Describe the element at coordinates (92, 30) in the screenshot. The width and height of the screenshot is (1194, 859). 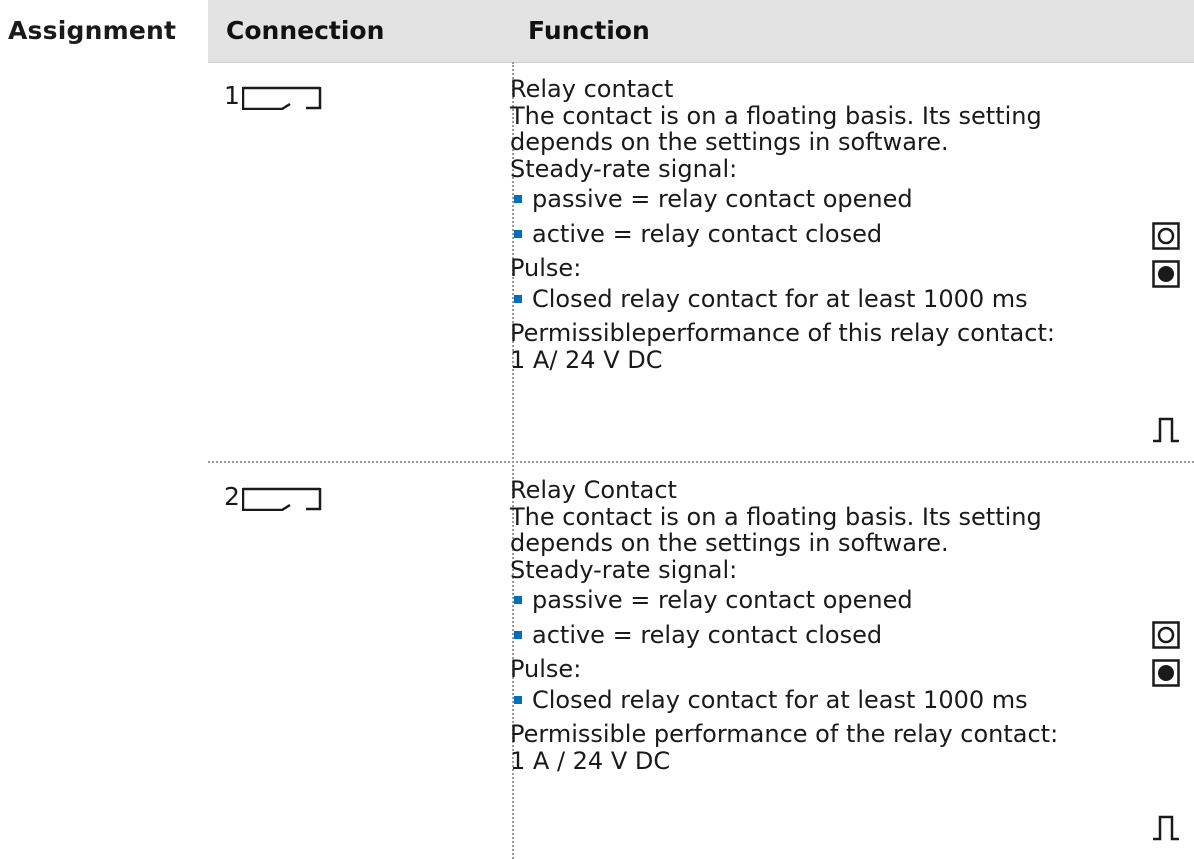
I see `section-label: Assignment` at that location.